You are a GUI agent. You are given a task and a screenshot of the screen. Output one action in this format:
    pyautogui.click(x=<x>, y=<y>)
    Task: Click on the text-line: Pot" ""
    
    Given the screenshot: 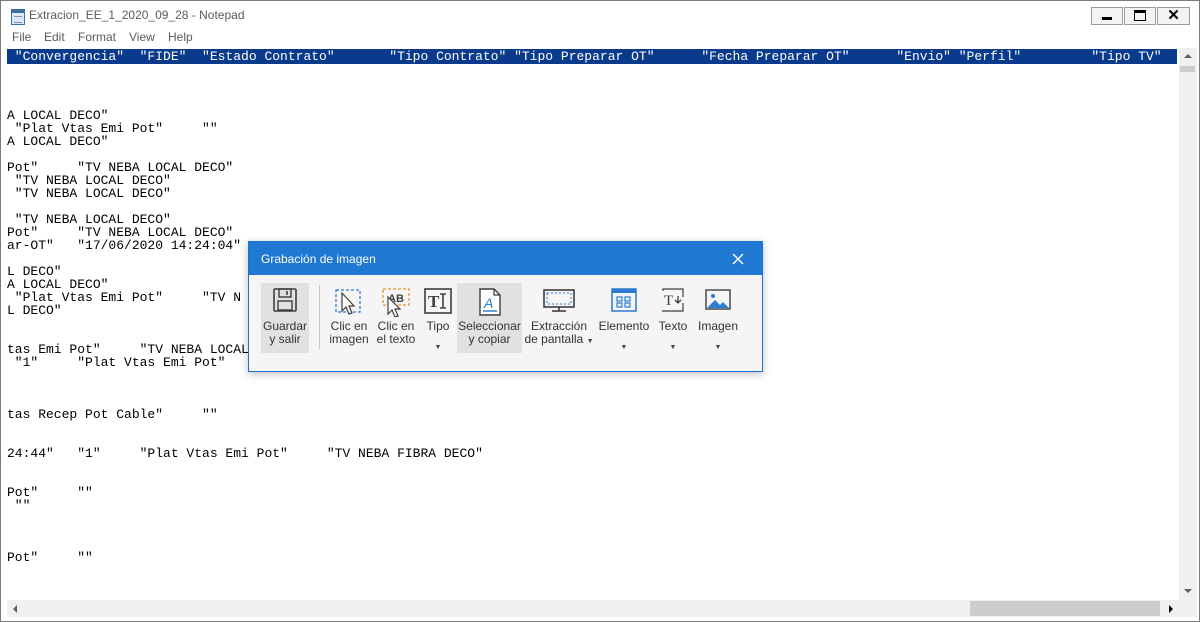 What is the action you would take?
    pyautogui.click(x=50, y=557)
    